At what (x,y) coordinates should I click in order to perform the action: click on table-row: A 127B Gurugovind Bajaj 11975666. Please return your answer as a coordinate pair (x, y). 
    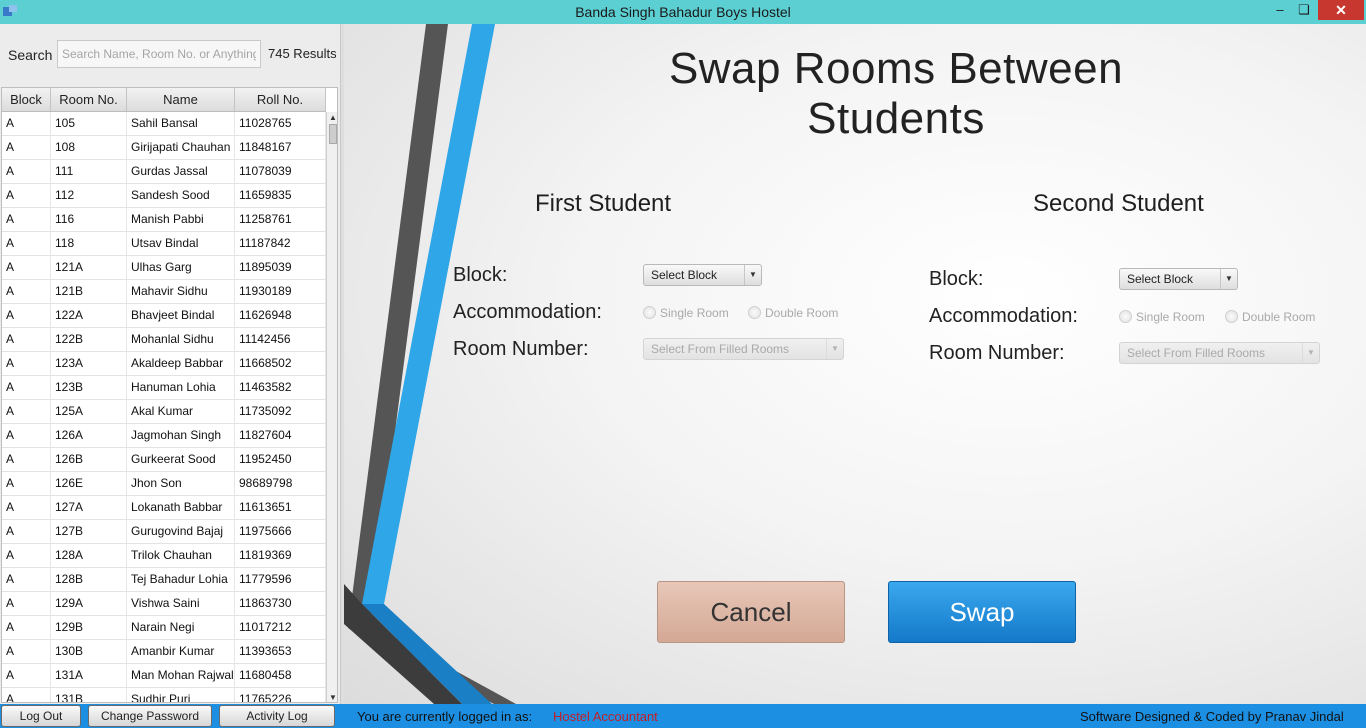
    Looking at the image, I should click on (164, 532).